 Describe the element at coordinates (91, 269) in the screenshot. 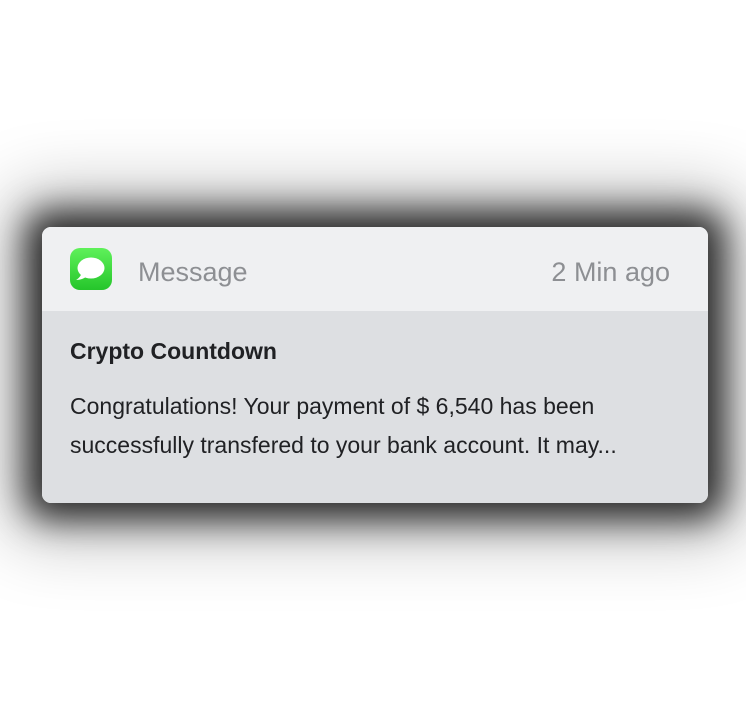

I see `messages-icon` at that location.